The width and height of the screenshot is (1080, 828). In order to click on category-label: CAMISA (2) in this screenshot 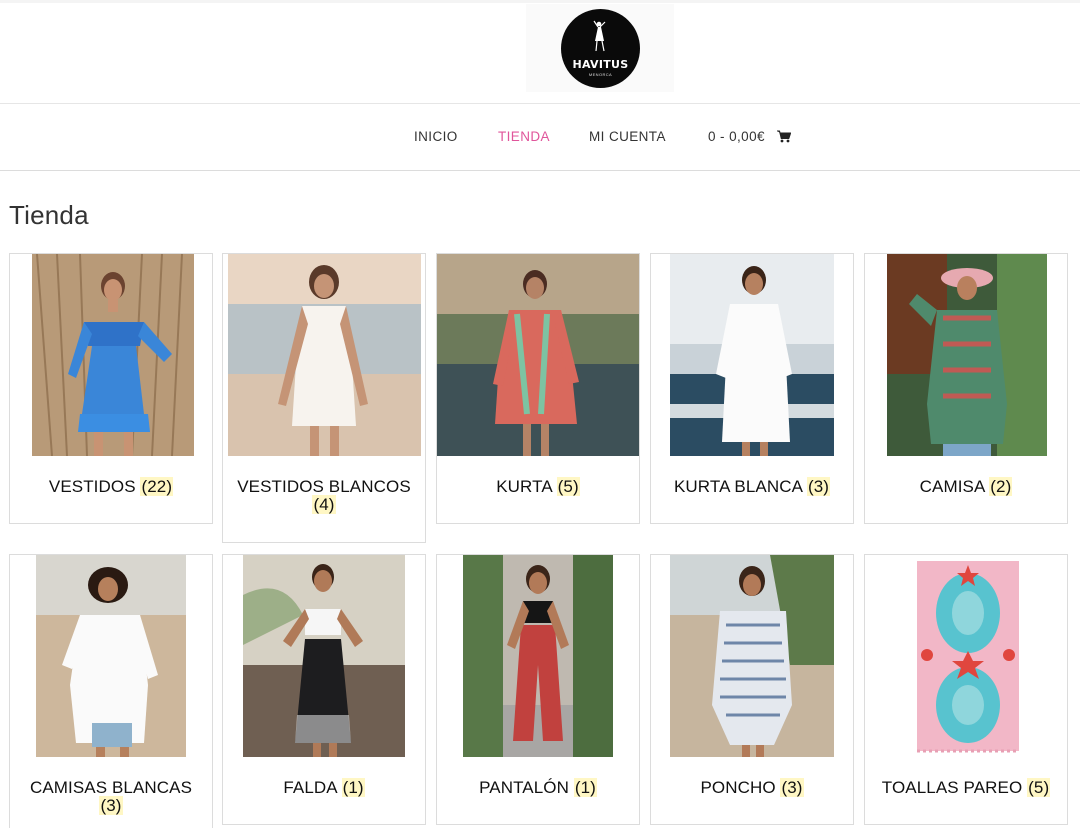, I will do `click(966, 486)`.